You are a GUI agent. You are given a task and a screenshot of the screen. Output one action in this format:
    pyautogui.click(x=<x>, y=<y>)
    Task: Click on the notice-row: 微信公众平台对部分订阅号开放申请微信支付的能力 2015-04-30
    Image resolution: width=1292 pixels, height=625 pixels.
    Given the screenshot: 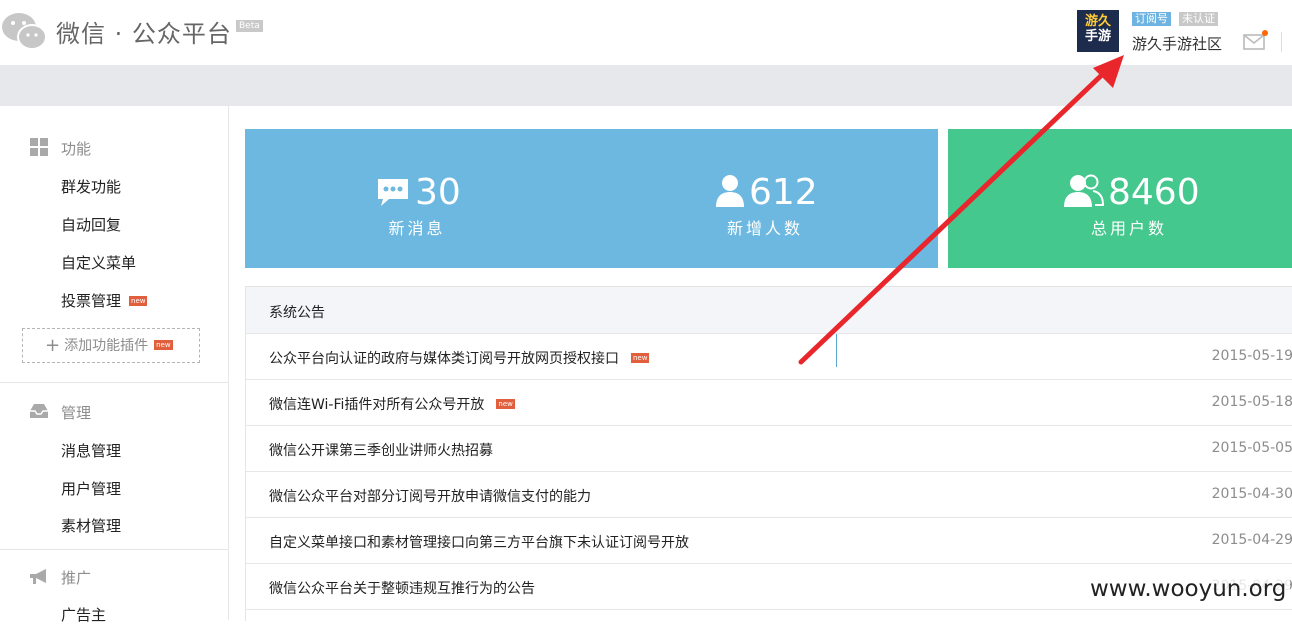 What is the action you would take?
    pyautogui.click(x=769, y=495)
    